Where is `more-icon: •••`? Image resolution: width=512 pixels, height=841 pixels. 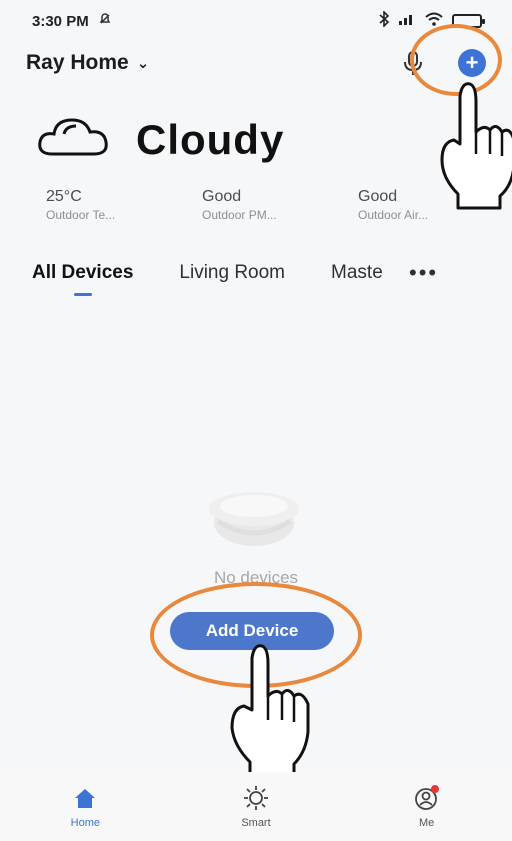
more-icon: ••• is located at coordinates (423, 273).